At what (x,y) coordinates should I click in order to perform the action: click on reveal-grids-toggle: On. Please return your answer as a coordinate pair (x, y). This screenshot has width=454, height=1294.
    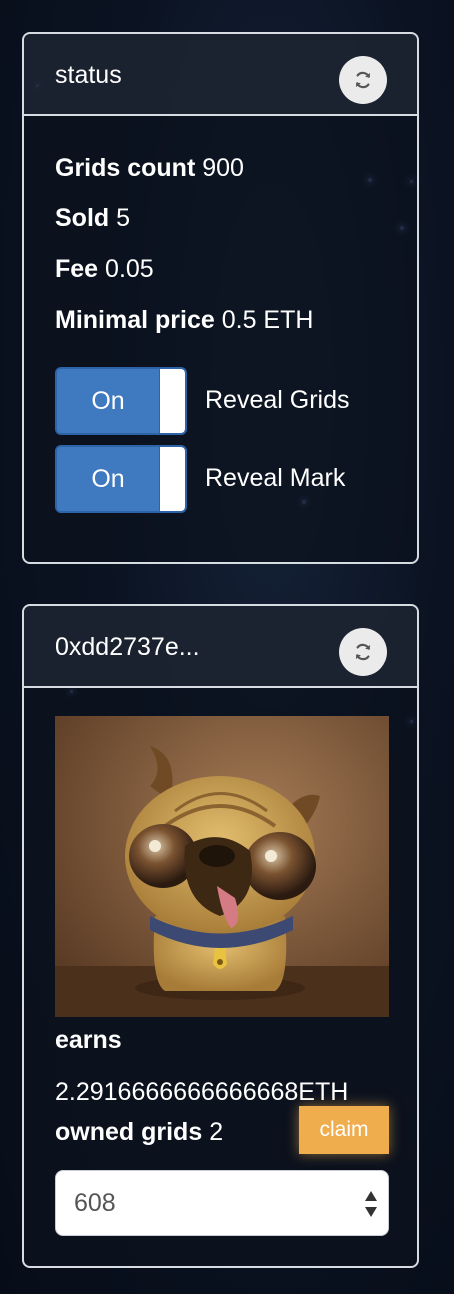
    Looking at the image, I should click on (121, 401).